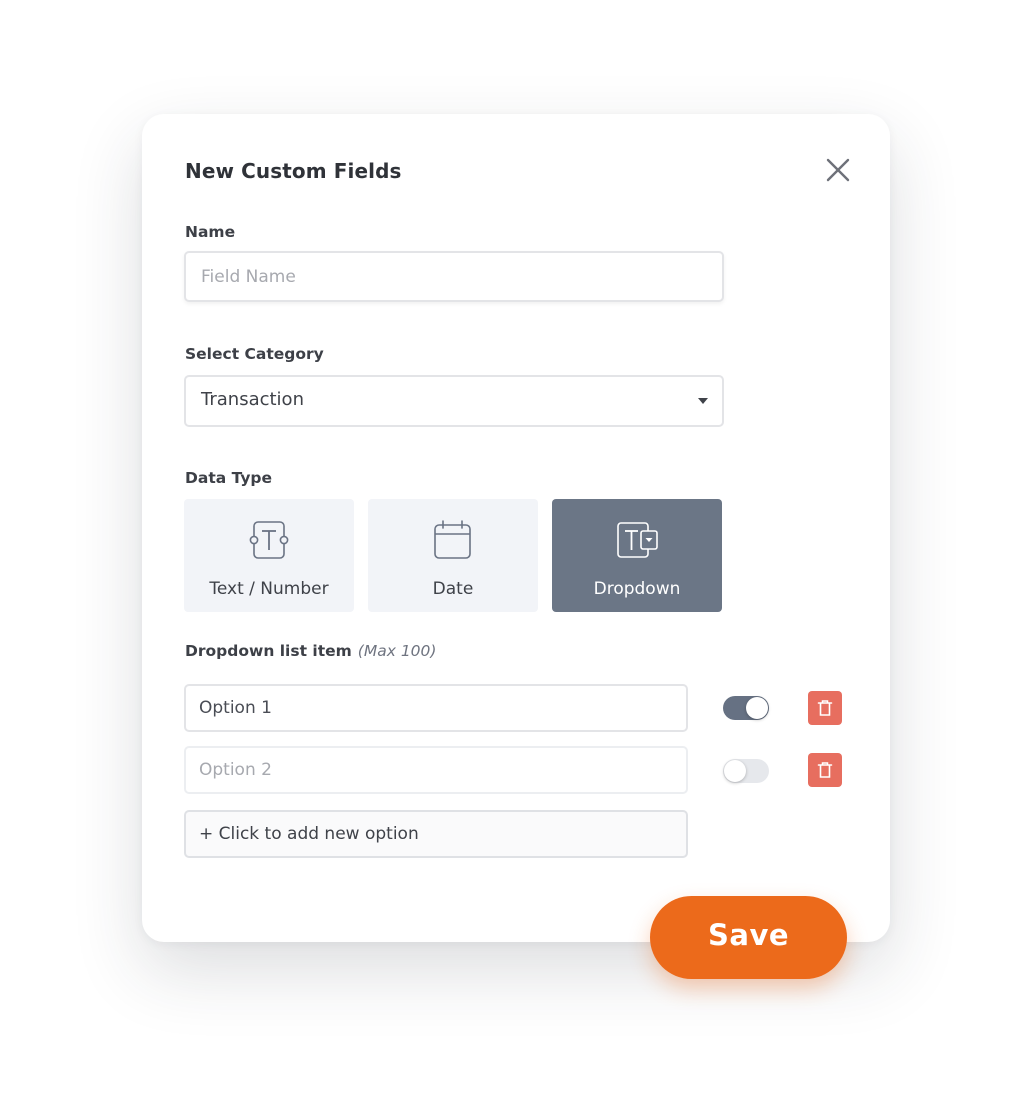  Describe the element at coordinates (637, 540) in the screenshot. I see `dropdown-field-icon` at that location.